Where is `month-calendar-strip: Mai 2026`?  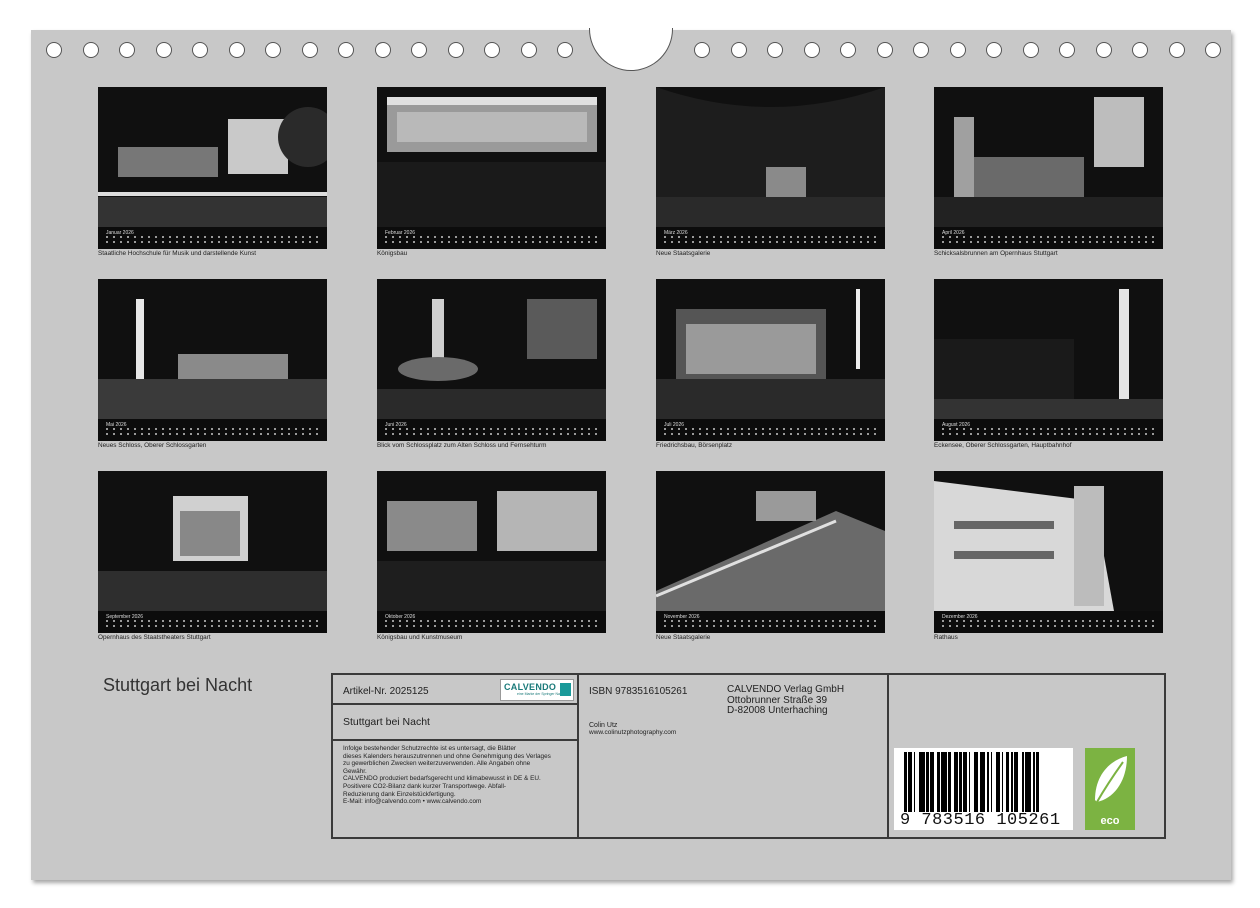
month-calendar-strip: Mai 2026 is located at coordinates (212, 430).